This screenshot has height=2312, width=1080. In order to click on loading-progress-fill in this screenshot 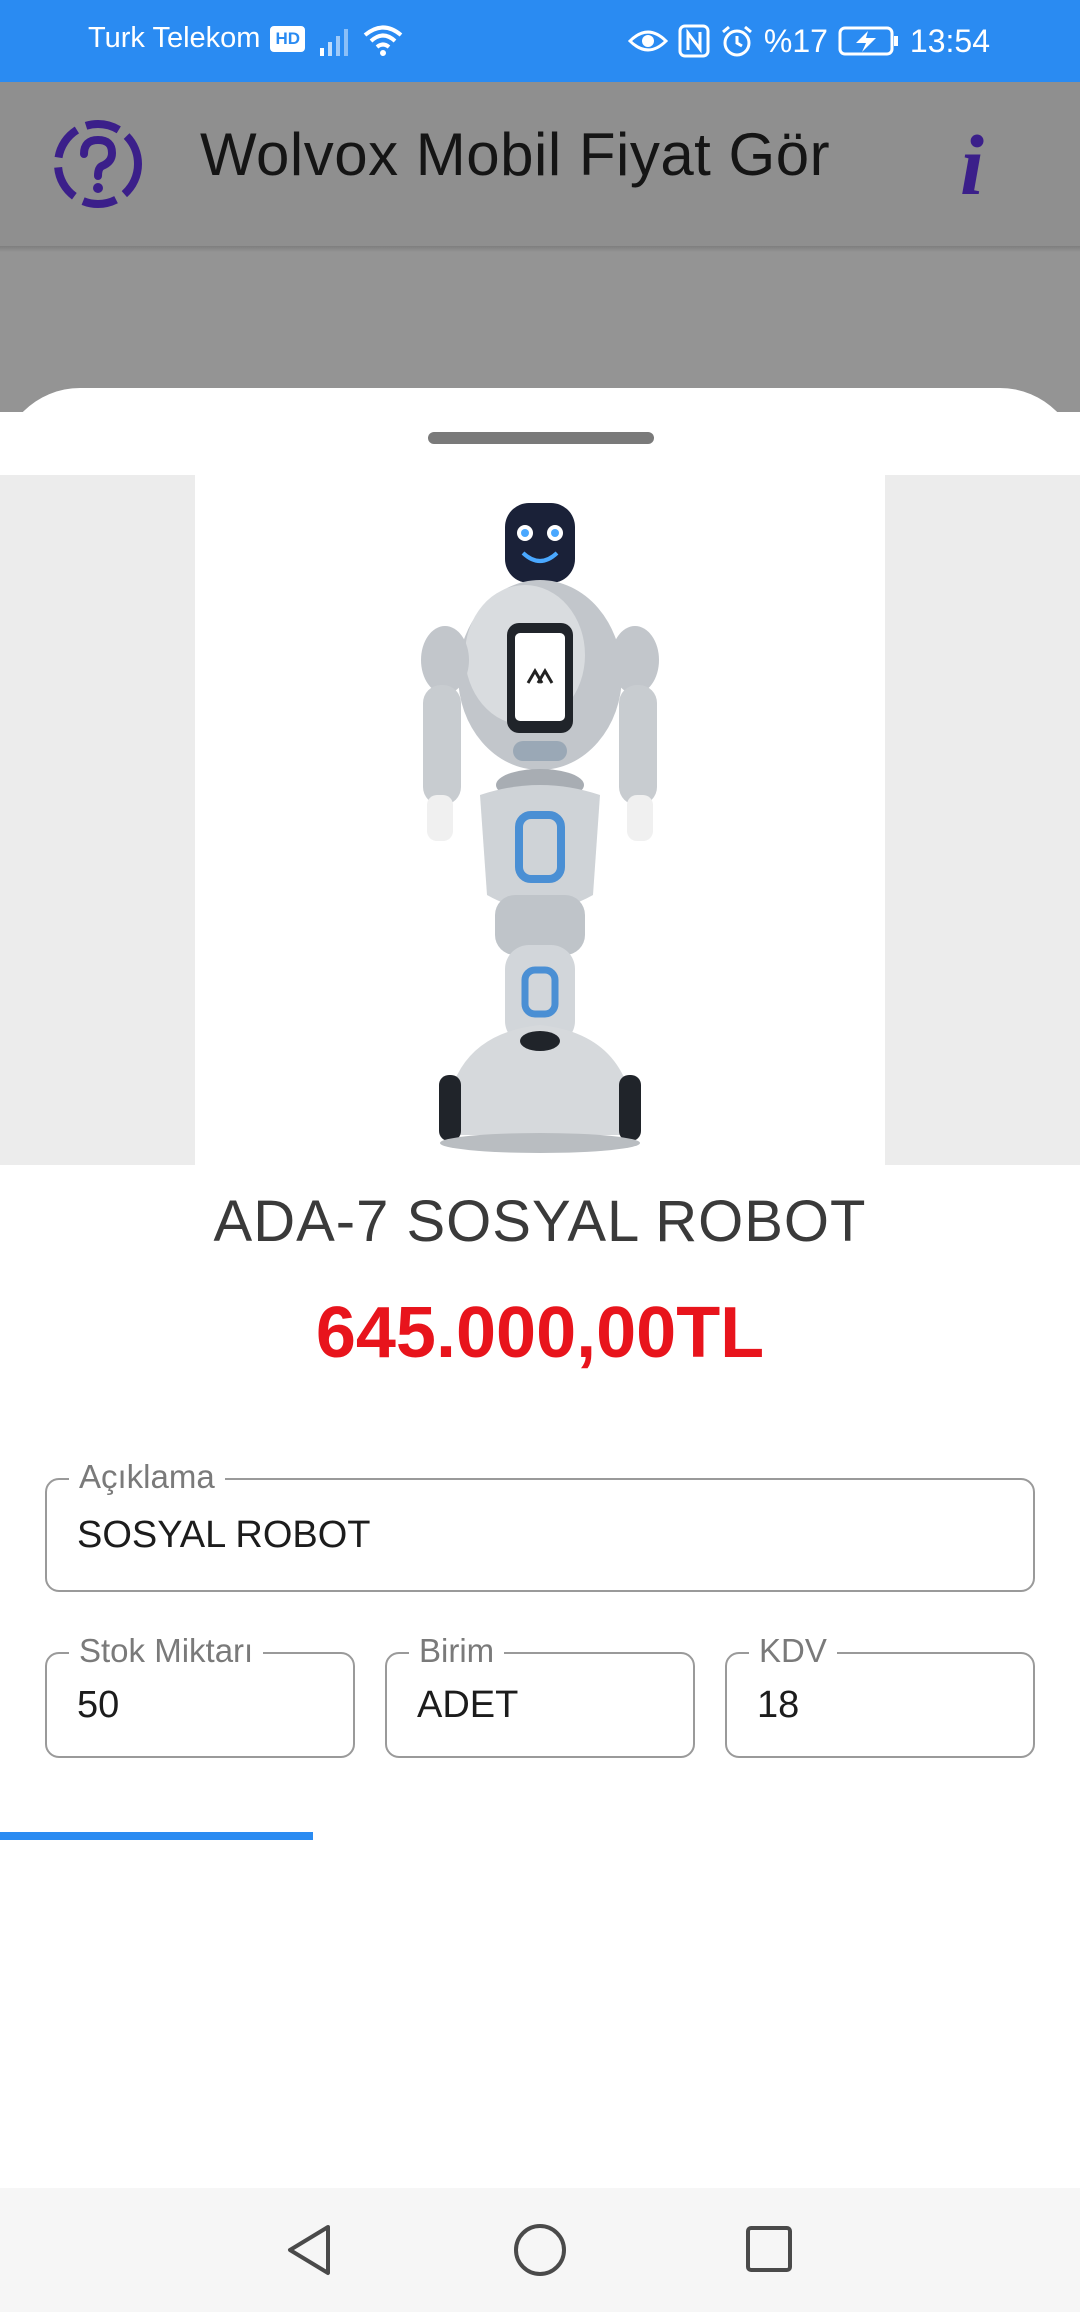, I will do `click(157, 1836)`.